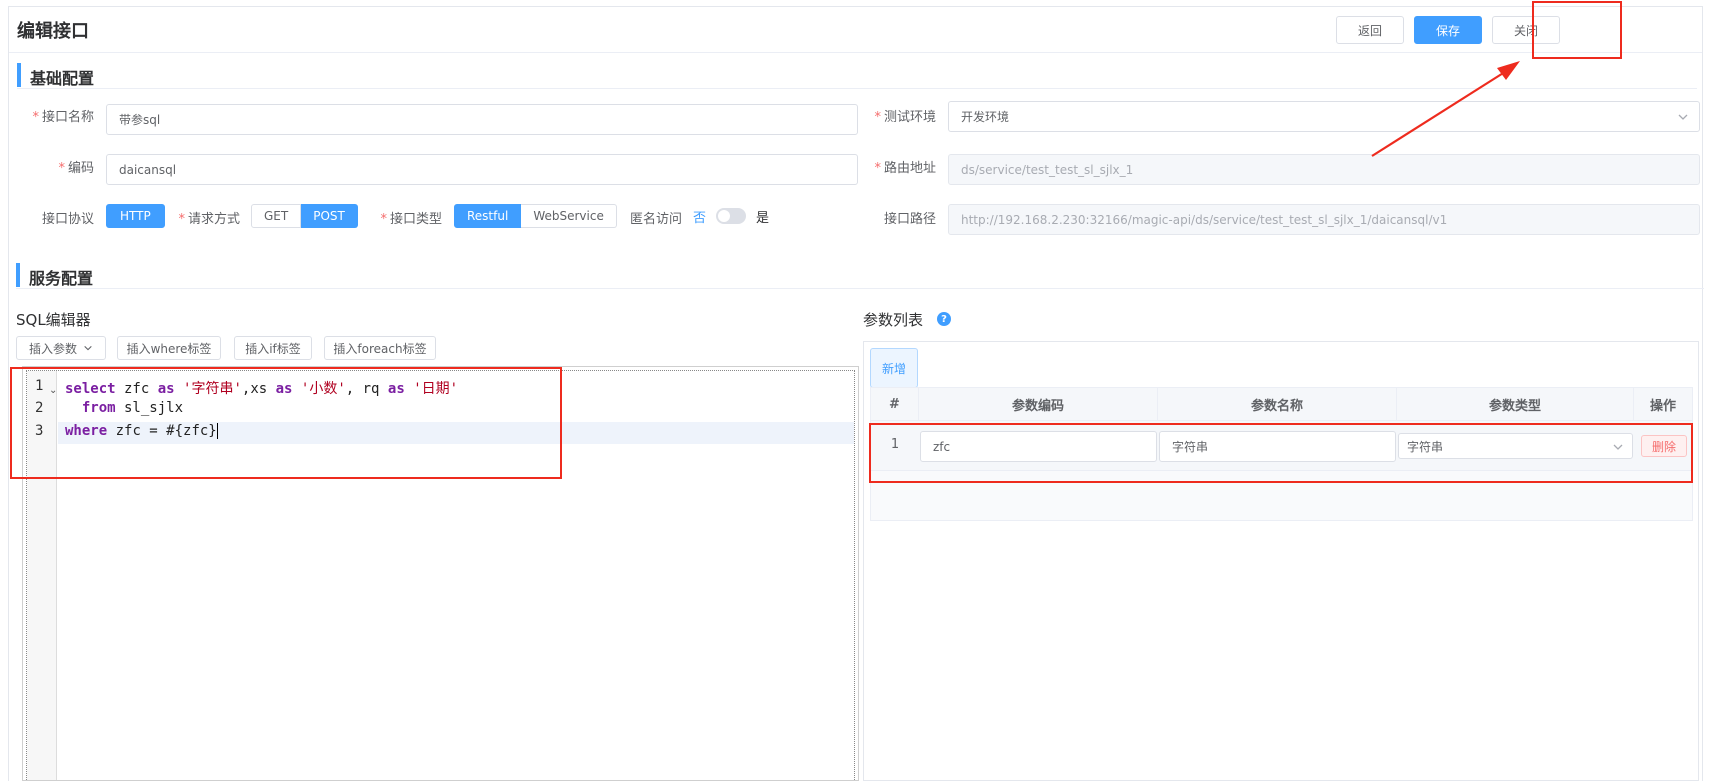 The height and width of the screenshot is (781, 1709). I want to click on line-number: 1, so click(39, 386).